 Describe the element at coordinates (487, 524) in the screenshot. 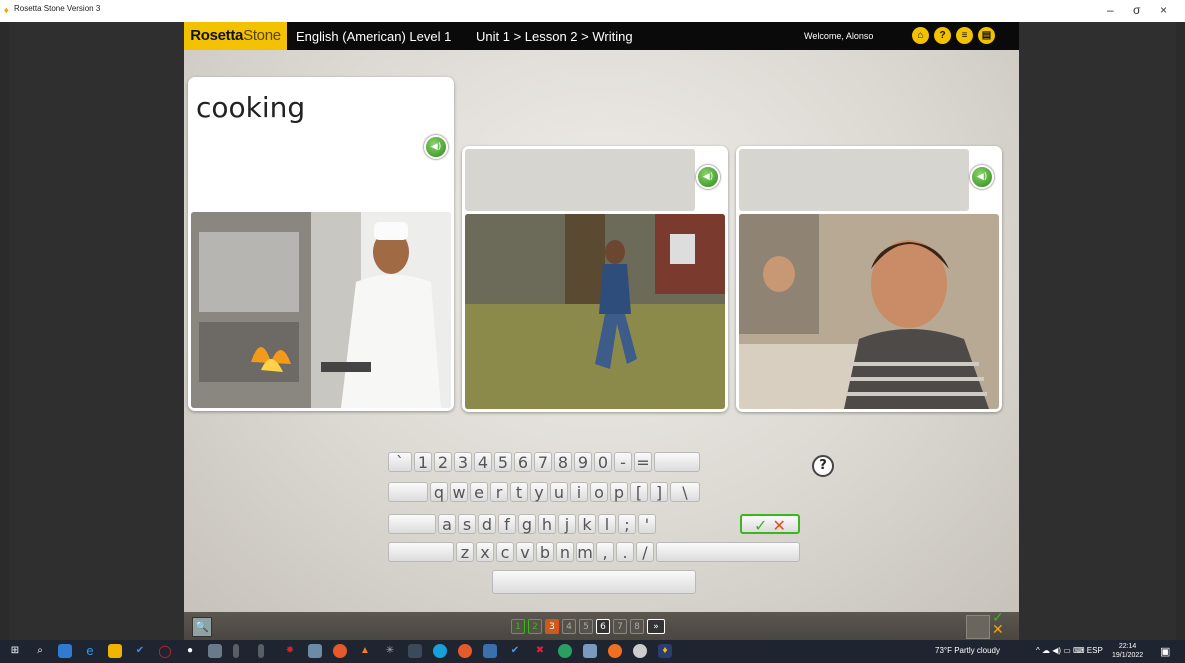

I see `key: d` at that location.